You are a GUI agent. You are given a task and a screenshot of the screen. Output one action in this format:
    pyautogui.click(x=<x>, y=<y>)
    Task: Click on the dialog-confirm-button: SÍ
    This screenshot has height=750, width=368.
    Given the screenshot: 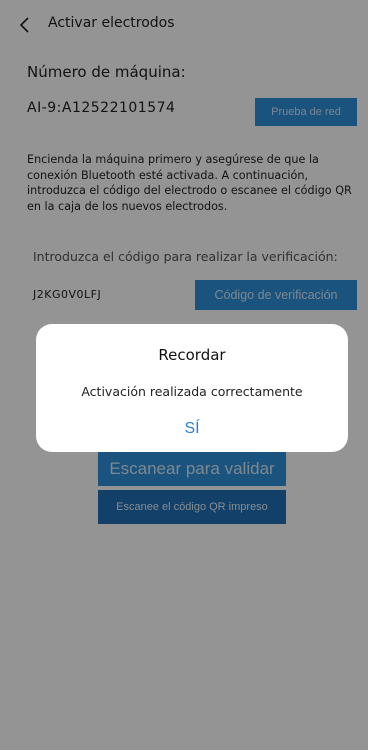 What is the action you would take?
    pyautogui.click(x=192, y=429)
    